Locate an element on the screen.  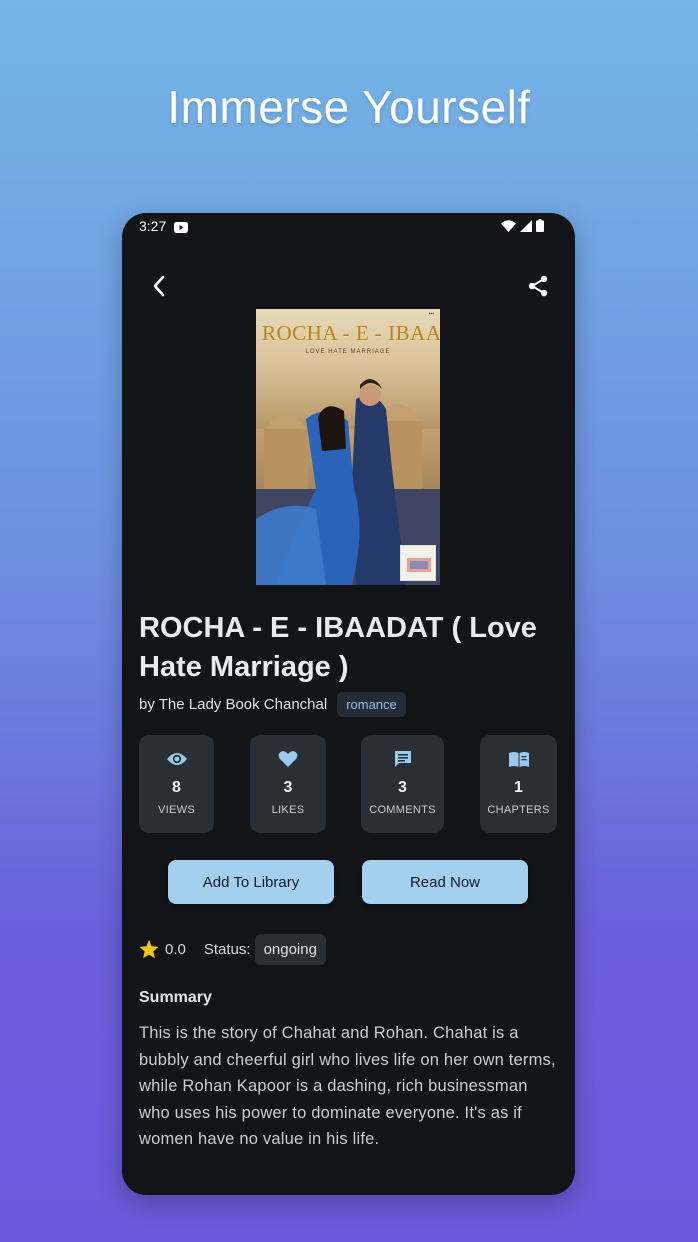
stat-label: CHAPTERS is located at coordinates (518, 810).